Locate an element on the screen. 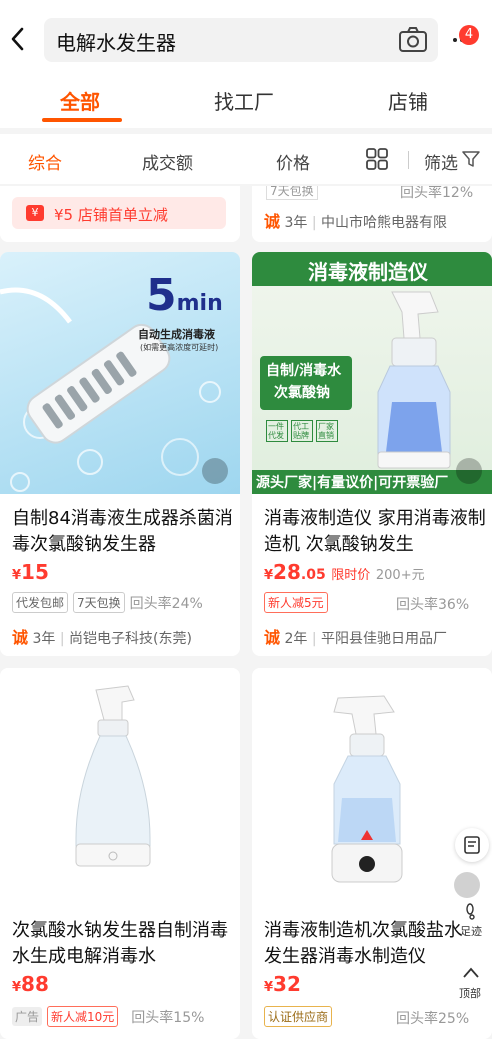  product-image: 5min 自动生成消毒液 (如需更高浓度可延时) is located at coordinates (120, 373).